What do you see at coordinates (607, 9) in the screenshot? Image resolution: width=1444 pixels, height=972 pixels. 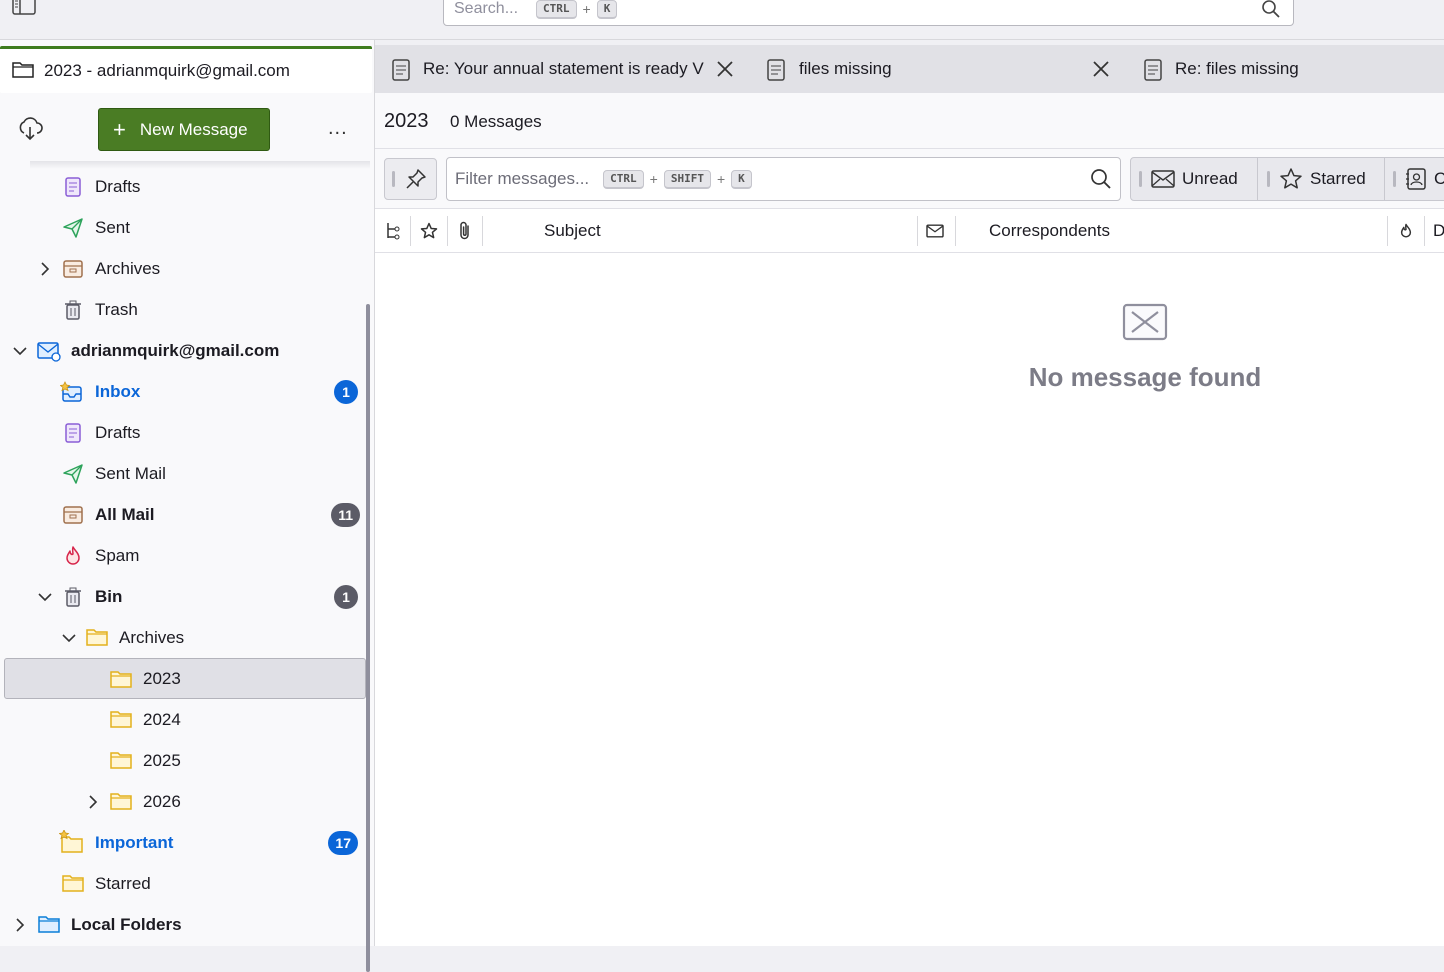 I see `kbd-k: K` at bounding box center [607, 9].